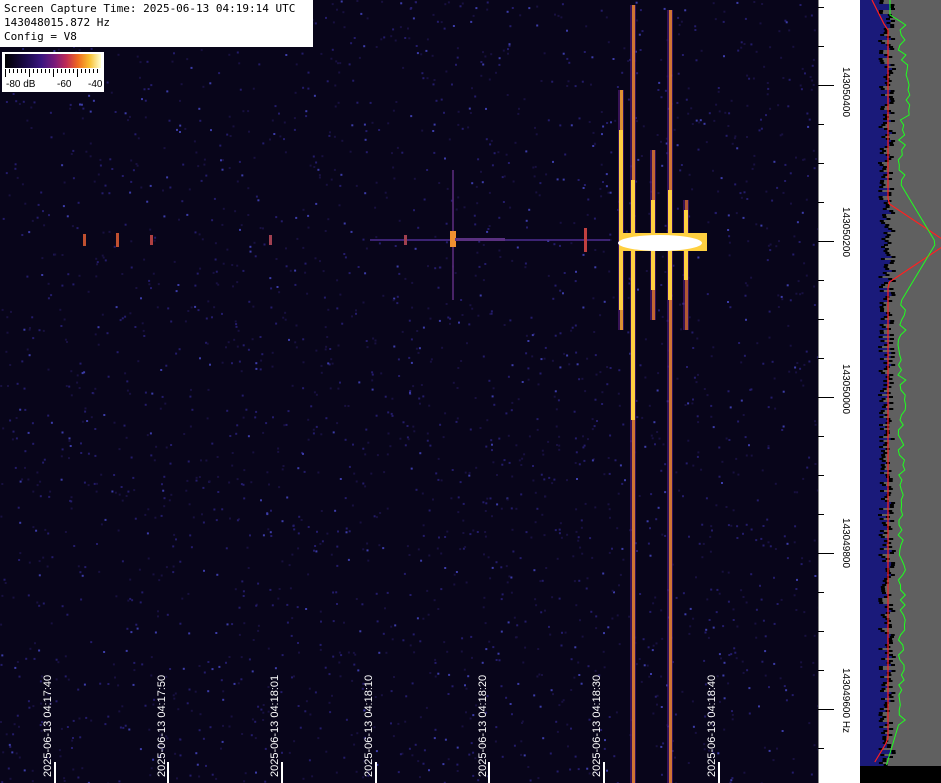 Image resolution: width=941 pixels, height=783 pixels. I want to click on time-label: 2025-06-13 04:17:50, so click(162, 725).